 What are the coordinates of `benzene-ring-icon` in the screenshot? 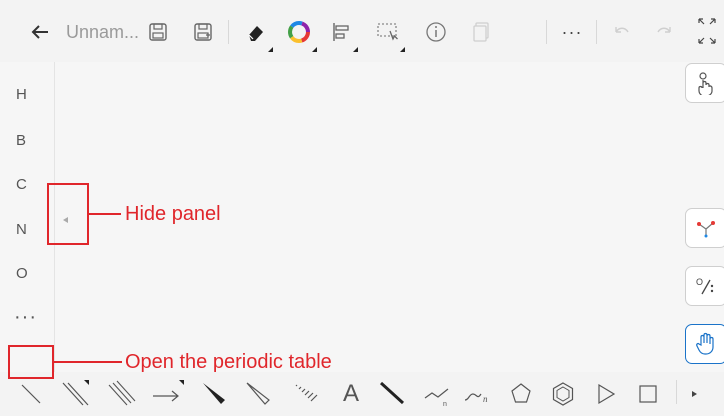 It's located at (563, 394).